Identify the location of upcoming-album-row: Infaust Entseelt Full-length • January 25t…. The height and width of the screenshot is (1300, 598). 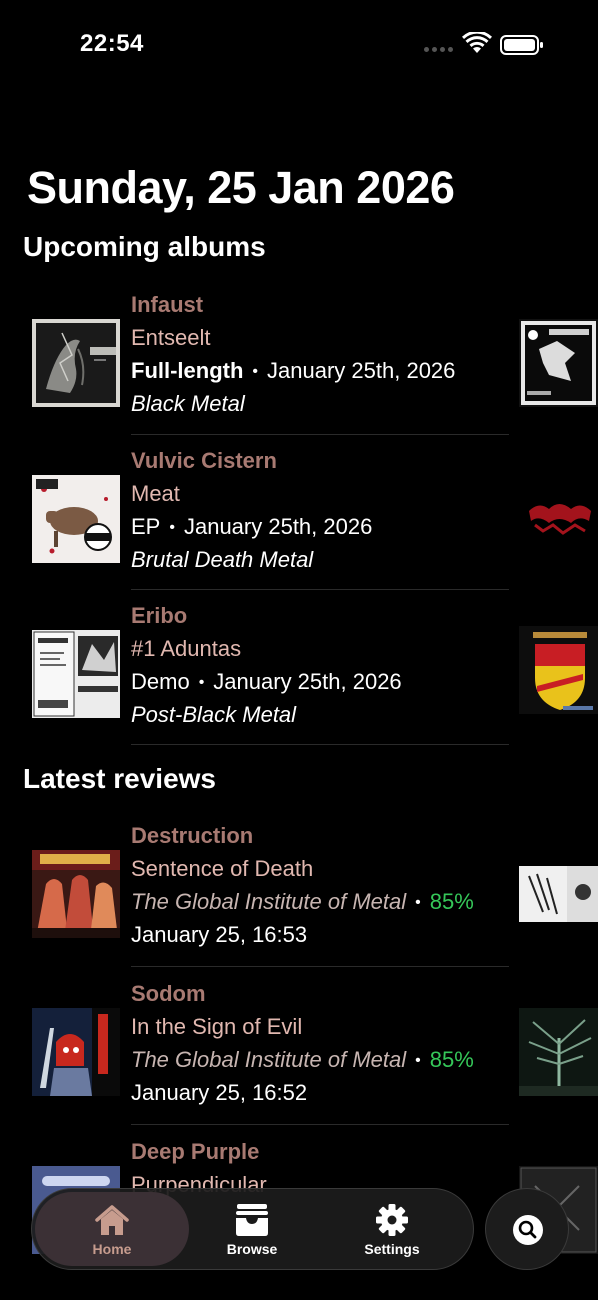
(299, 365).